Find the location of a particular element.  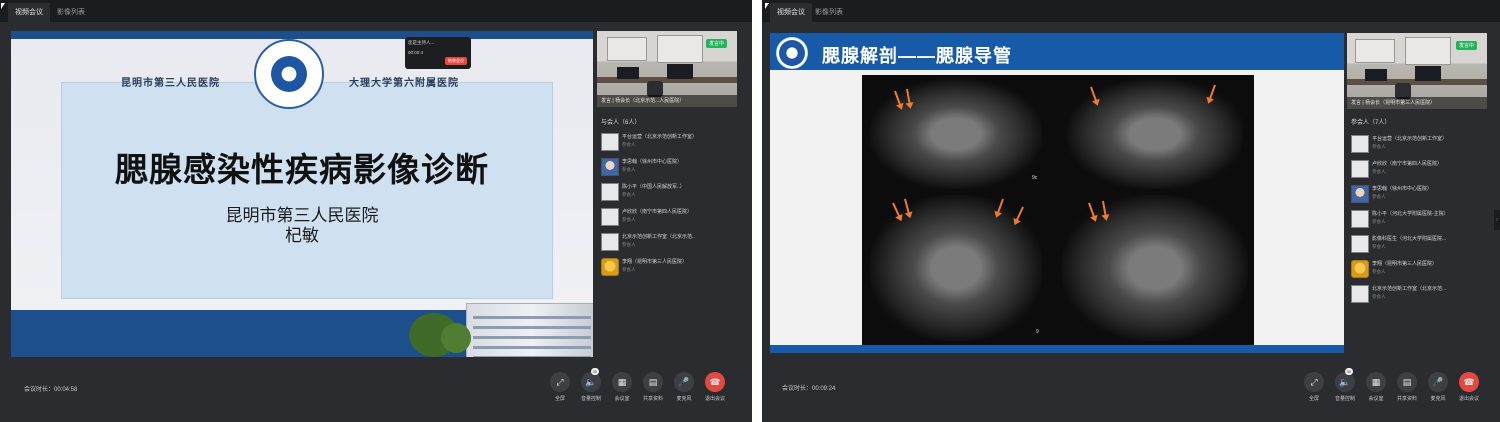

participant-name: 李思翰（徐州市中心医院） is located at coordinates (652, 162).